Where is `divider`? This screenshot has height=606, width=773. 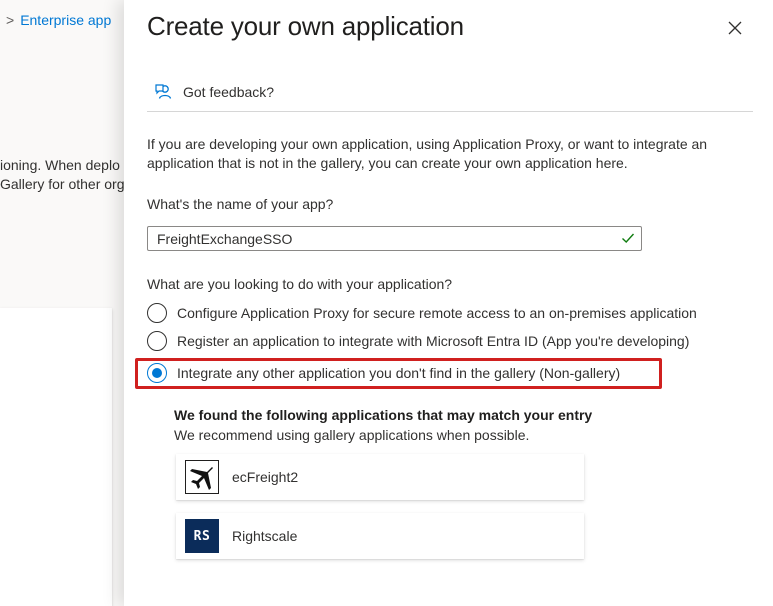
divider is located at coordinates (450, 111).